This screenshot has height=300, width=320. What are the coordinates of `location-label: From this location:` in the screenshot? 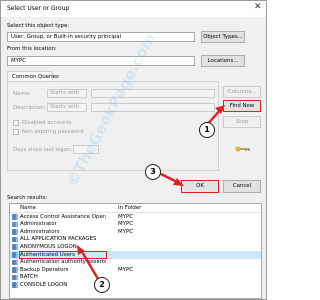 It's located at (32, 49).